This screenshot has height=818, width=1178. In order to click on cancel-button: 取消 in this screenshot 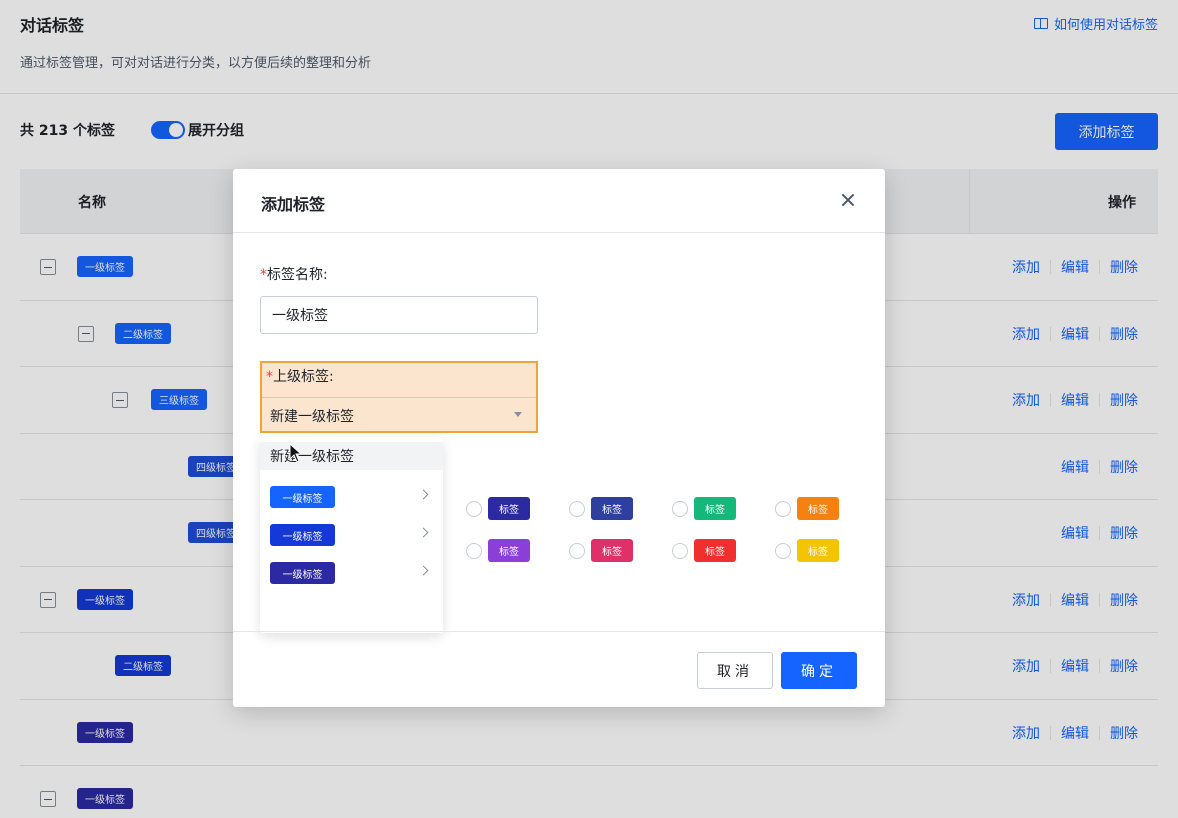, I will do `click(735, 670)`.